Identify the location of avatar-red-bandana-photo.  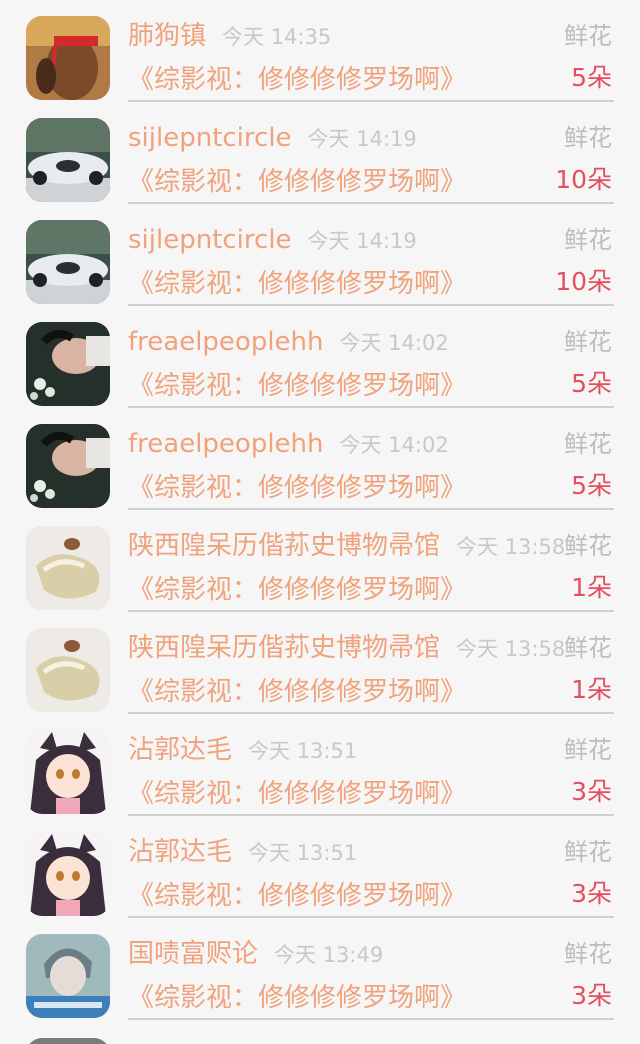
(68, 58).